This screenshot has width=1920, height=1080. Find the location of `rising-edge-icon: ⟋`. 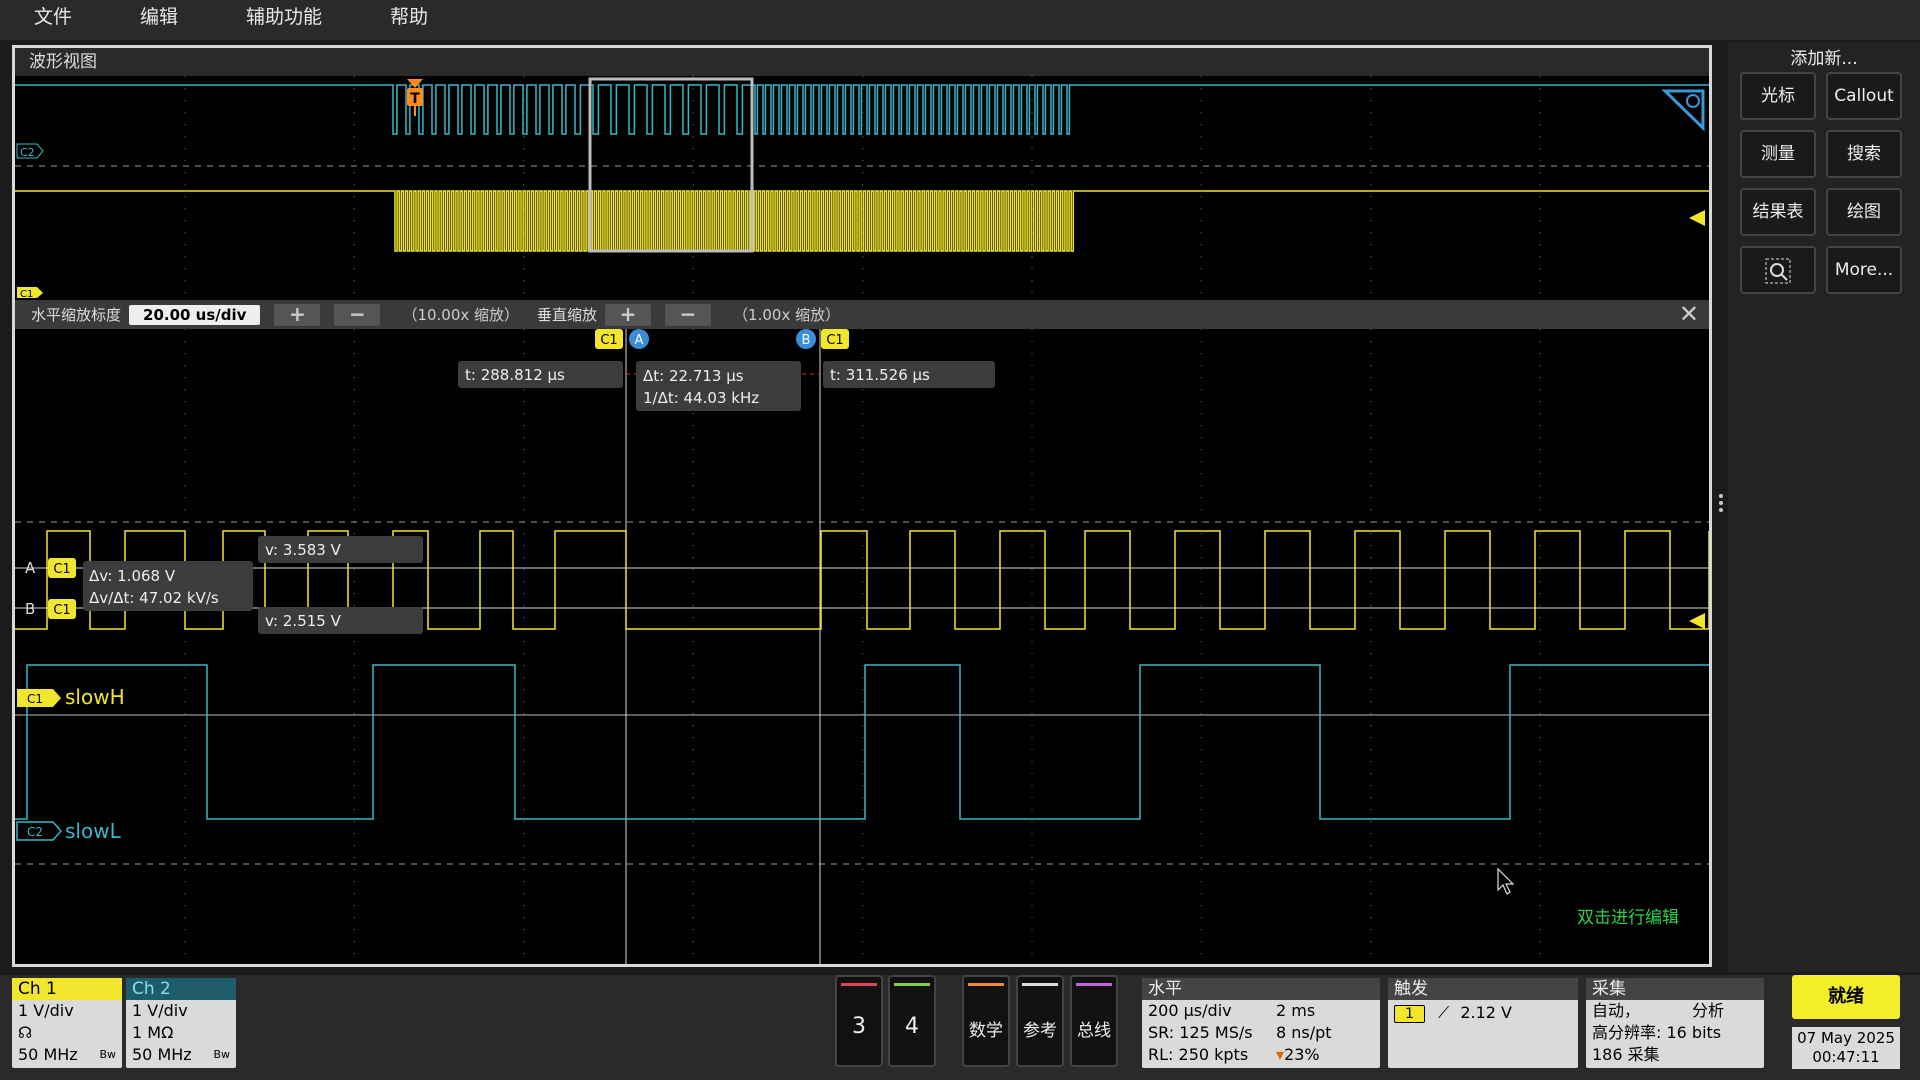

rising-edge-icon: ⟋ is located at coordinates (1444, 1012).